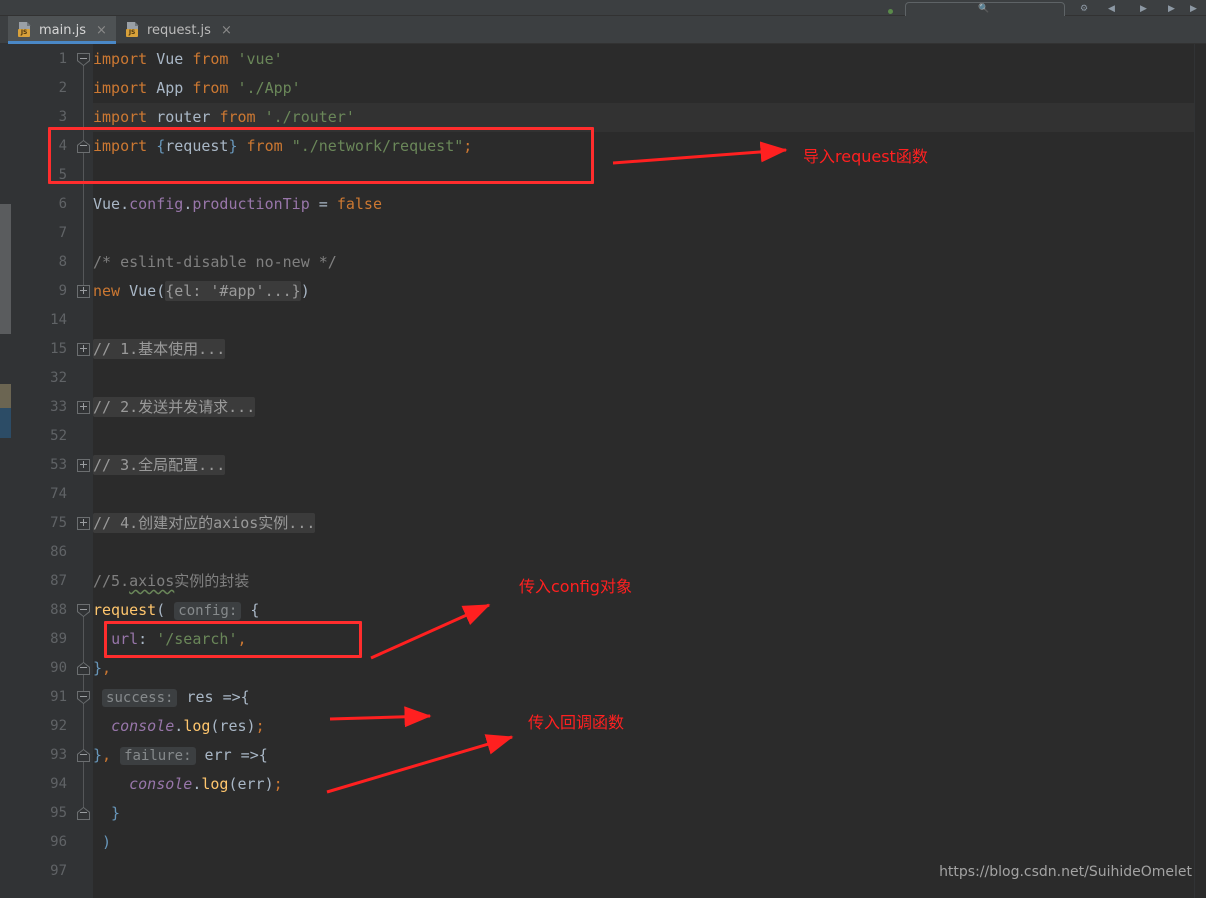 Image resolution: width=1206 pixels, height=898 pixels. I want to click on stripe-mark-olive, so click(5, 396).